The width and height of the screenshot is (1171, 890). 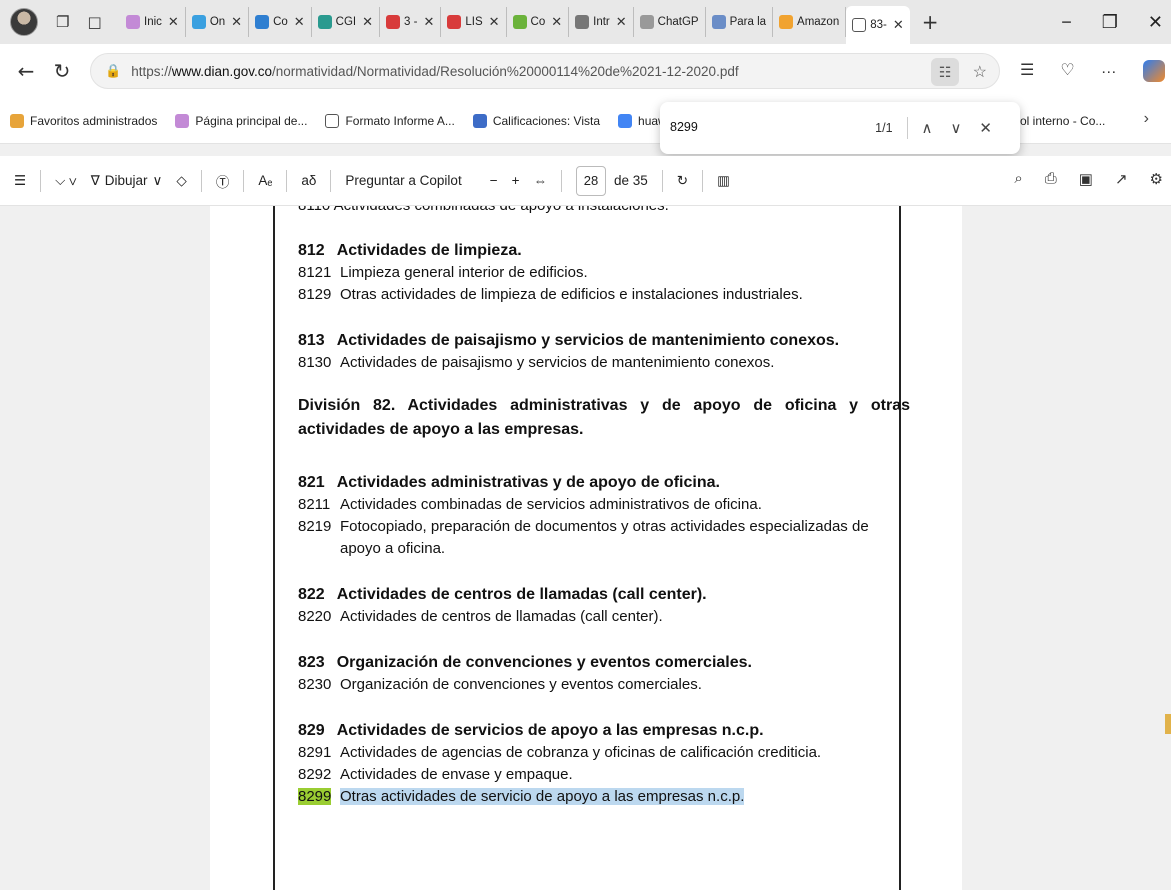 What do you see at coordinates (670, 22) in the screenshot?
I see `browser-tab: ChatGP` at bounding box center [670, 22].